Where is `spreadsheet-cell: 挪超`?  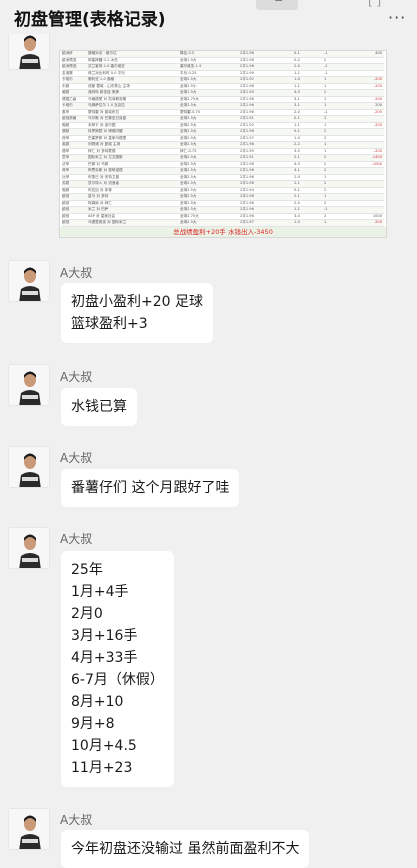
spreadsheet-cell: 挪超 is located at coordinates (66, 131).